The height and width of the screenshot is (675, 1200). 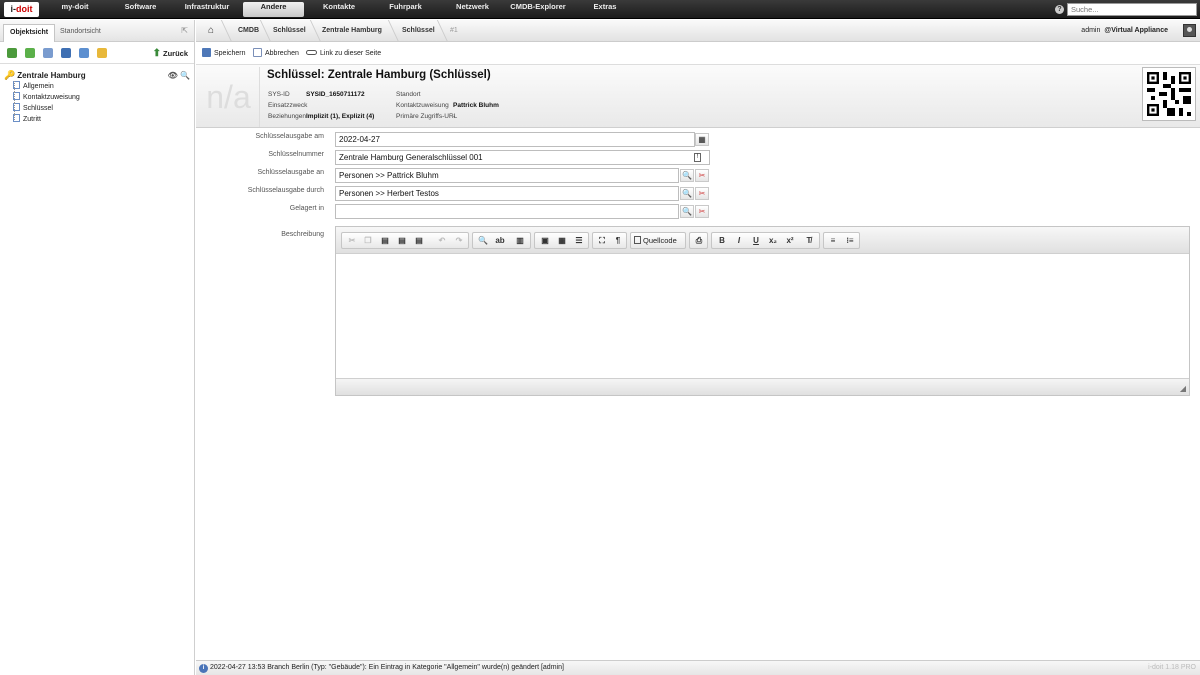 I want to click on lock-icon, so click(x=102, y=53).